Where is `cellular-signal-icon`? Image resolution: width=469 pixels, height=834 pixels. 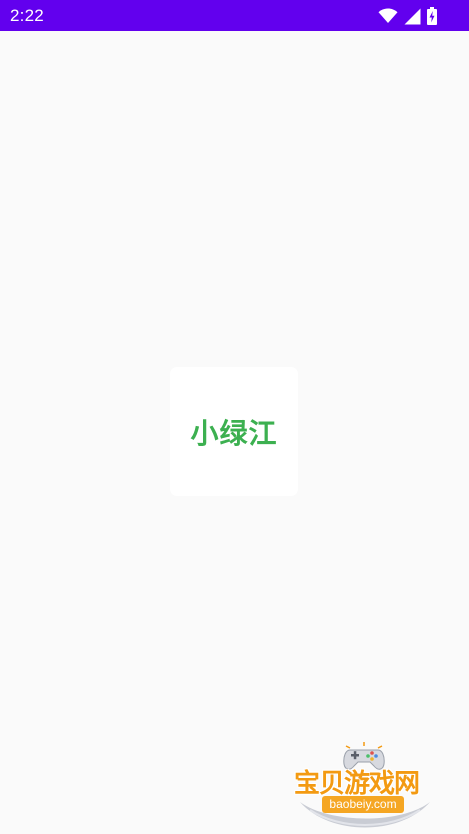 cellular-signal-icon is located at coordinates (412, 16).